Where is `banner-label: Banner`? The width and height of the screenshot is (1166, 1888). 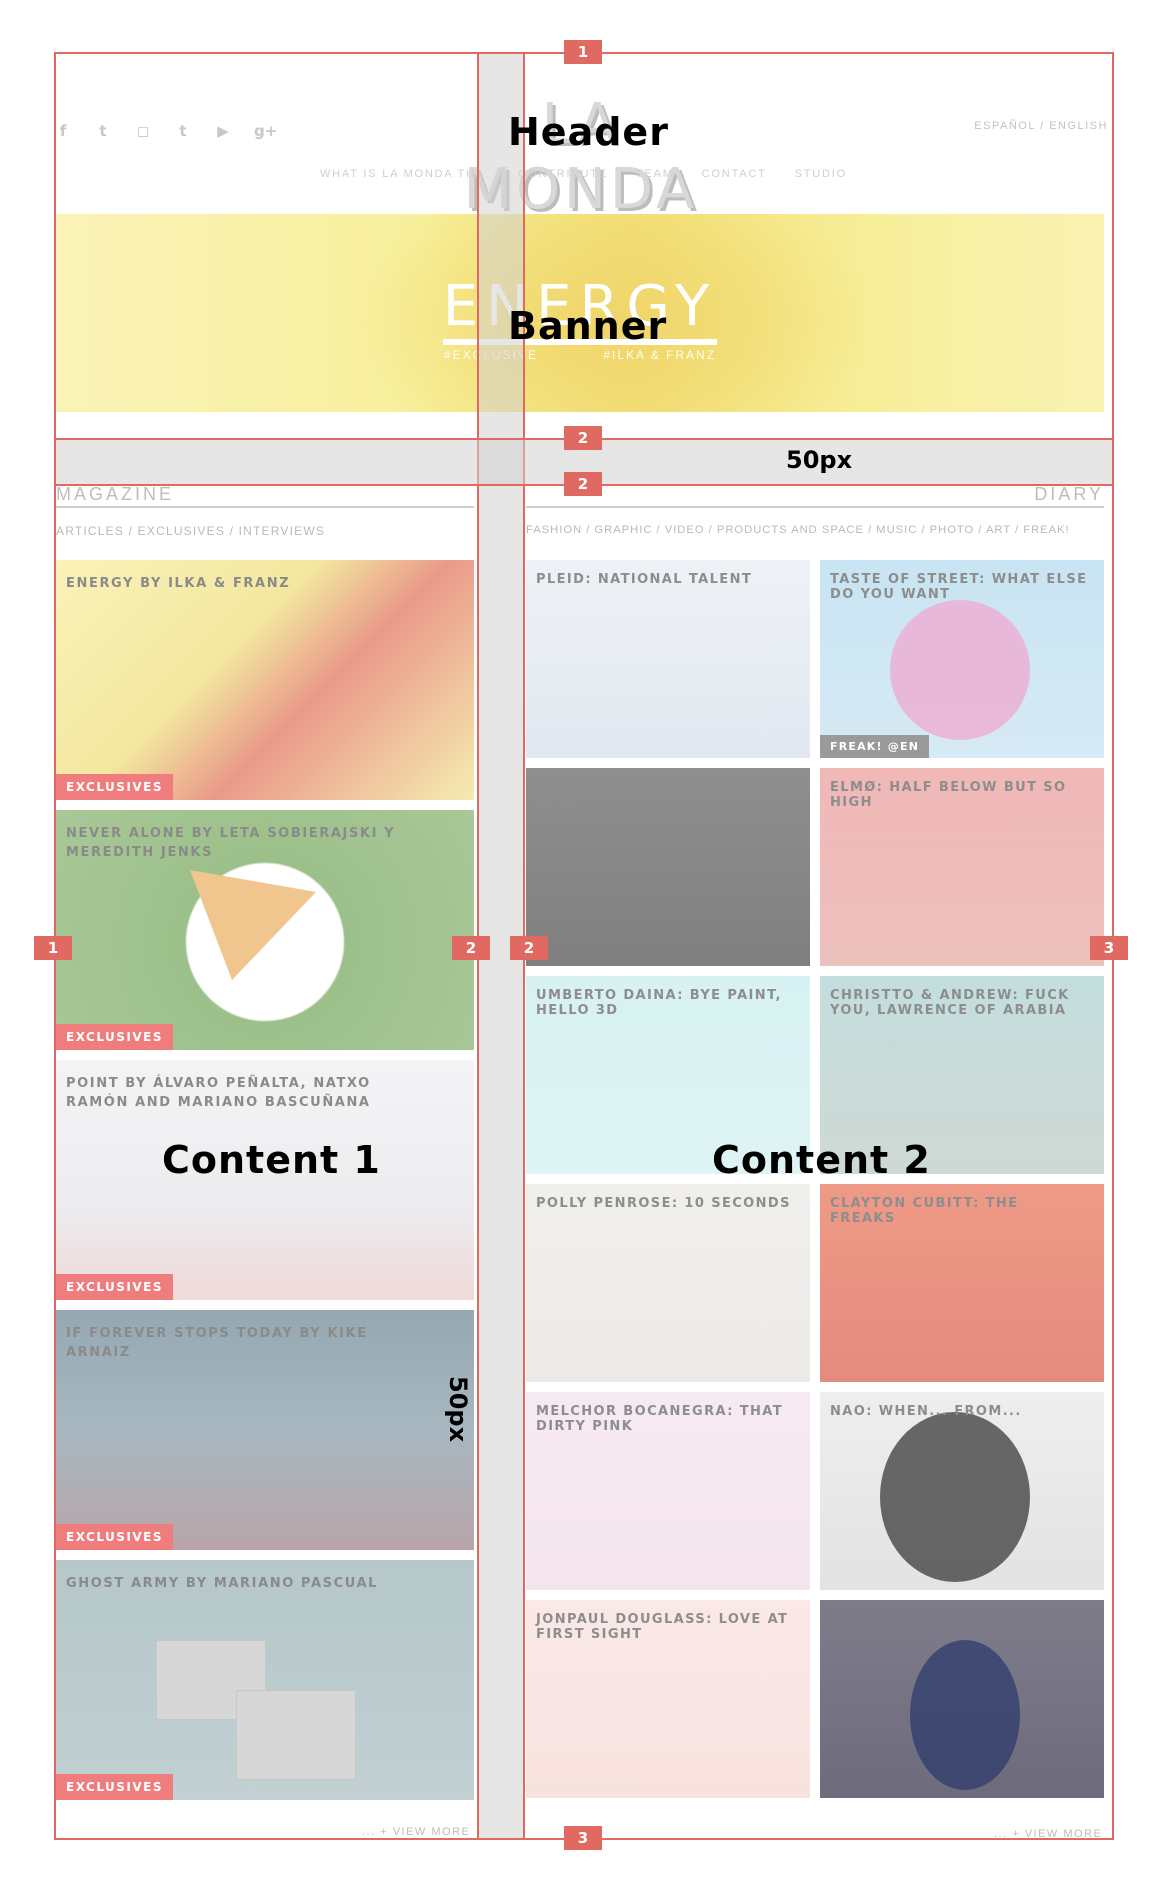 banner-label: Banner is located at coordinates (588, 326).